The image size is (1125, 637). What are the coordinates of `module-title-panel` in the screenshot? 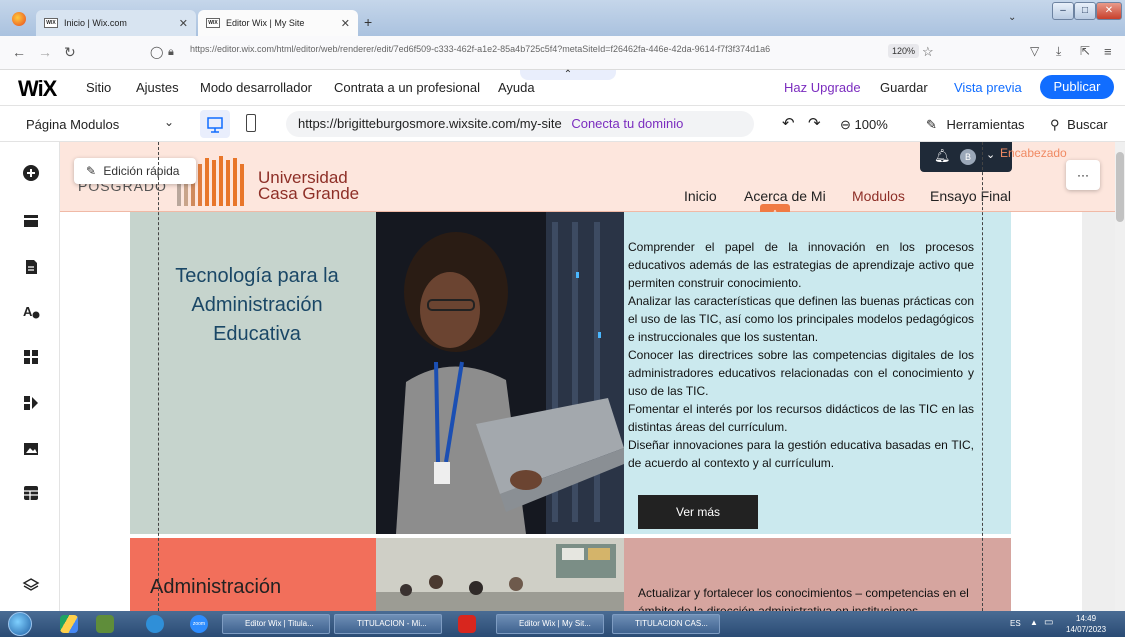 It's located at (253, 373).